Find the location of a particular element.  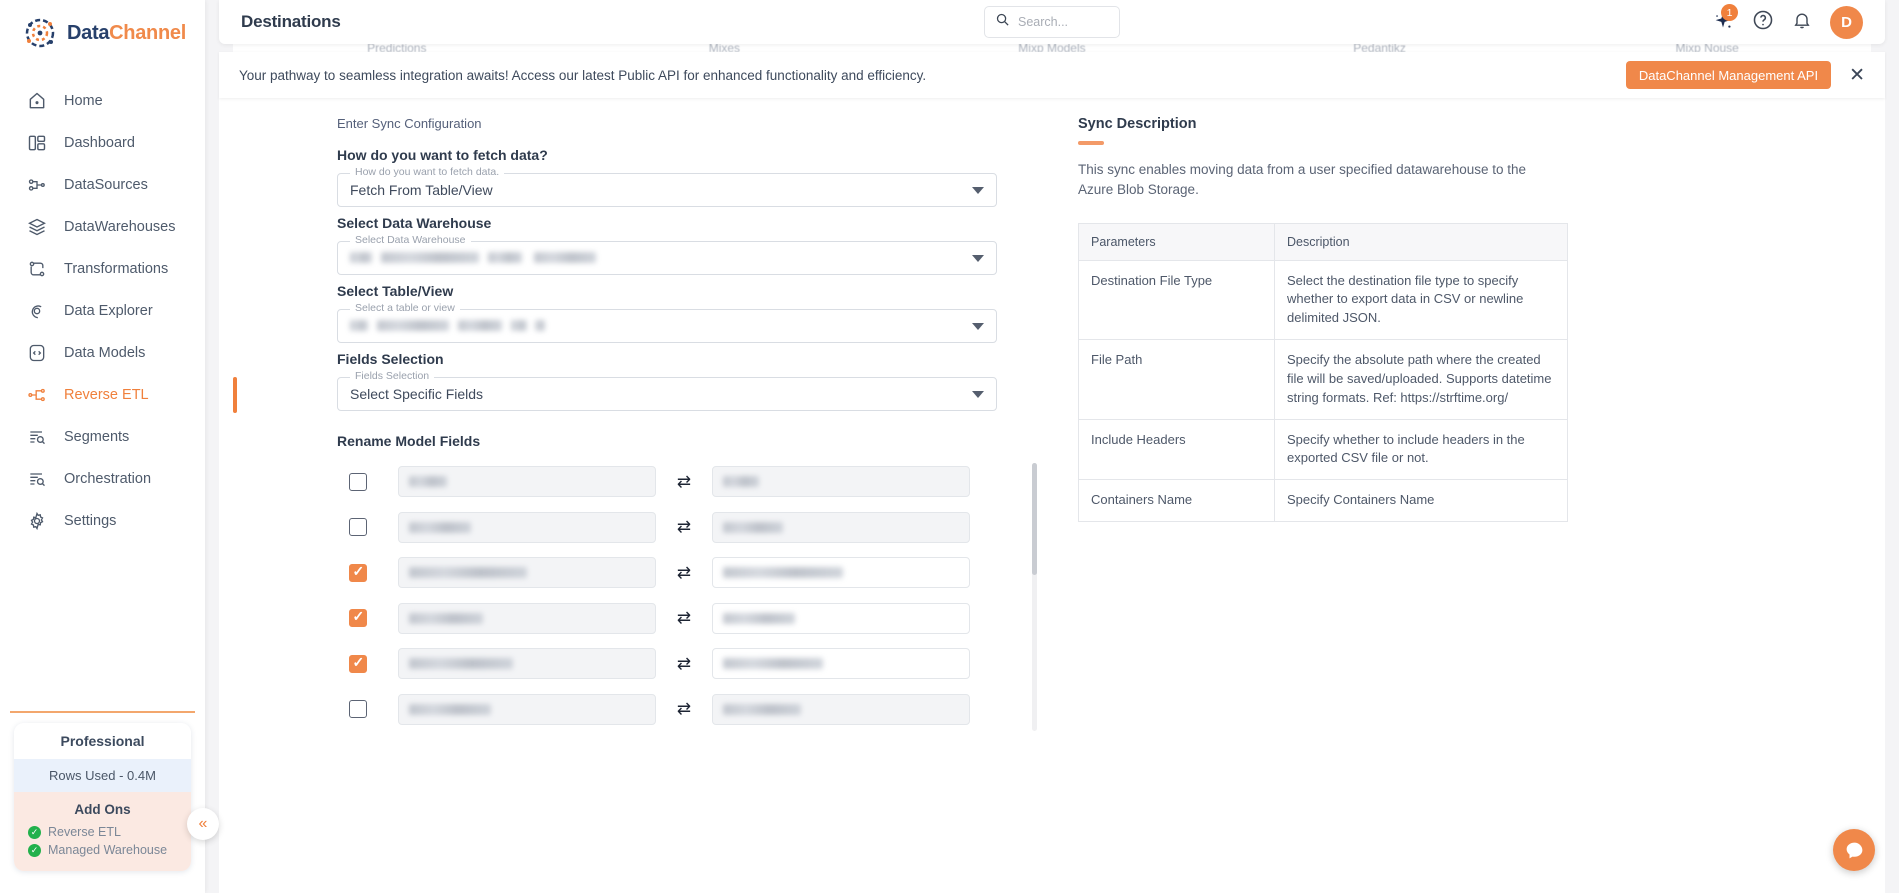

rename-scrollbar-thumb is located at coordinates (1034, 519).